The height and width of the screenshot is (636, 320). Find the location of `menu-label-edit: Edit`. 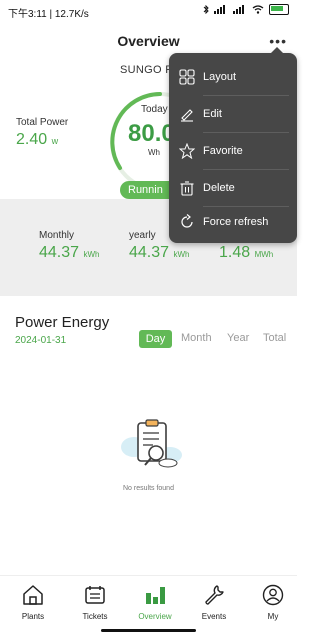

menu-label-edit: Edit is located at coordinates (212, 114).